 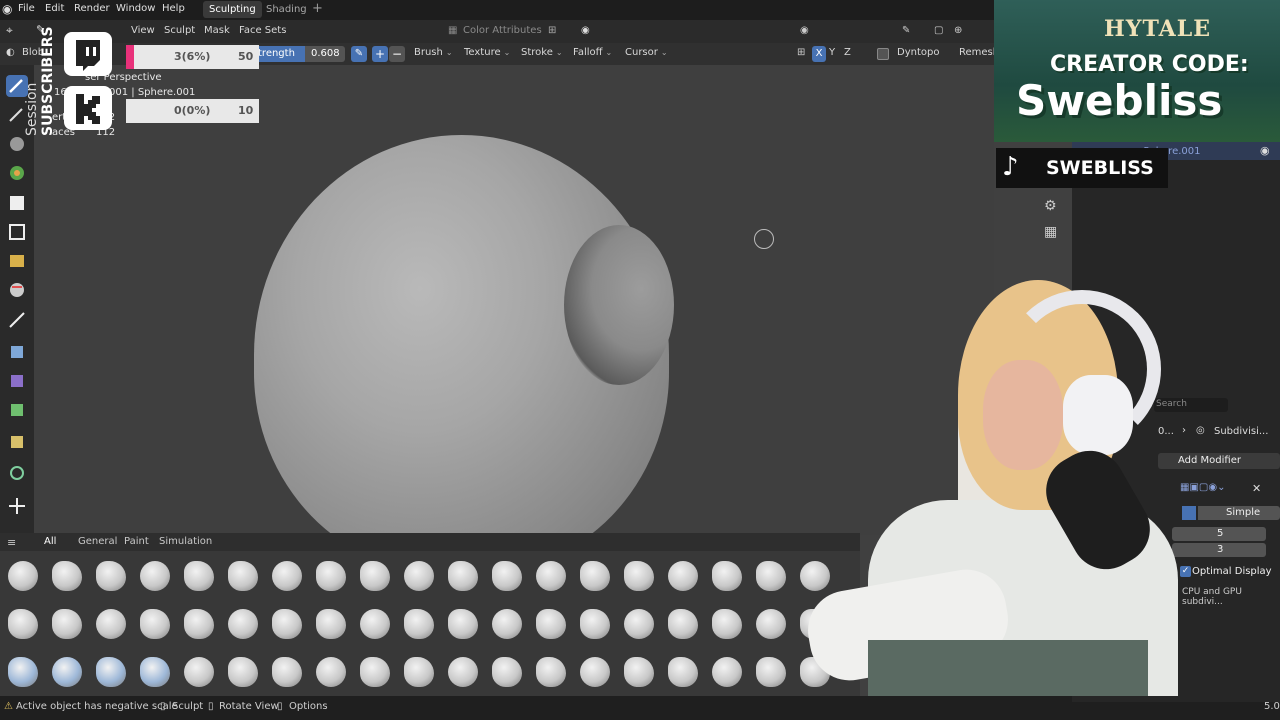 What do you see at coordinates (1202, 487) in the screenshot?
I see `modifier-header-icons: ▦▣▢◉⌄` at bounding box center [1202, 487].